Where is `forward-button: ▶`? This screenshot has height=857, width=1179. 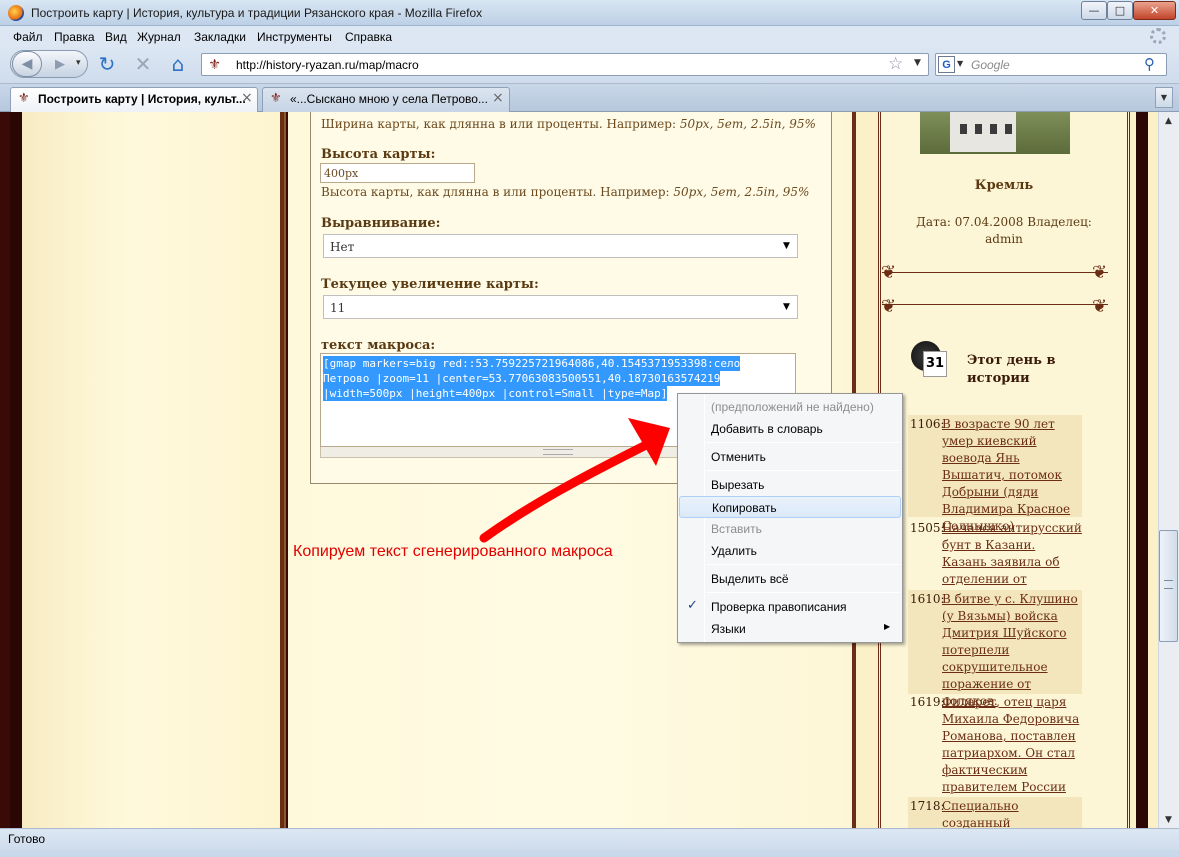 forward-button: ▶ is located at coordinates (60, 64).